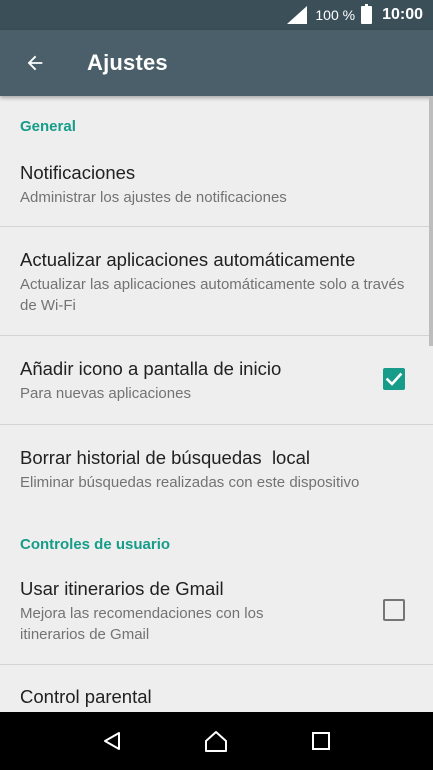  I want to click on arrow-back-icon, so click(35, 63).